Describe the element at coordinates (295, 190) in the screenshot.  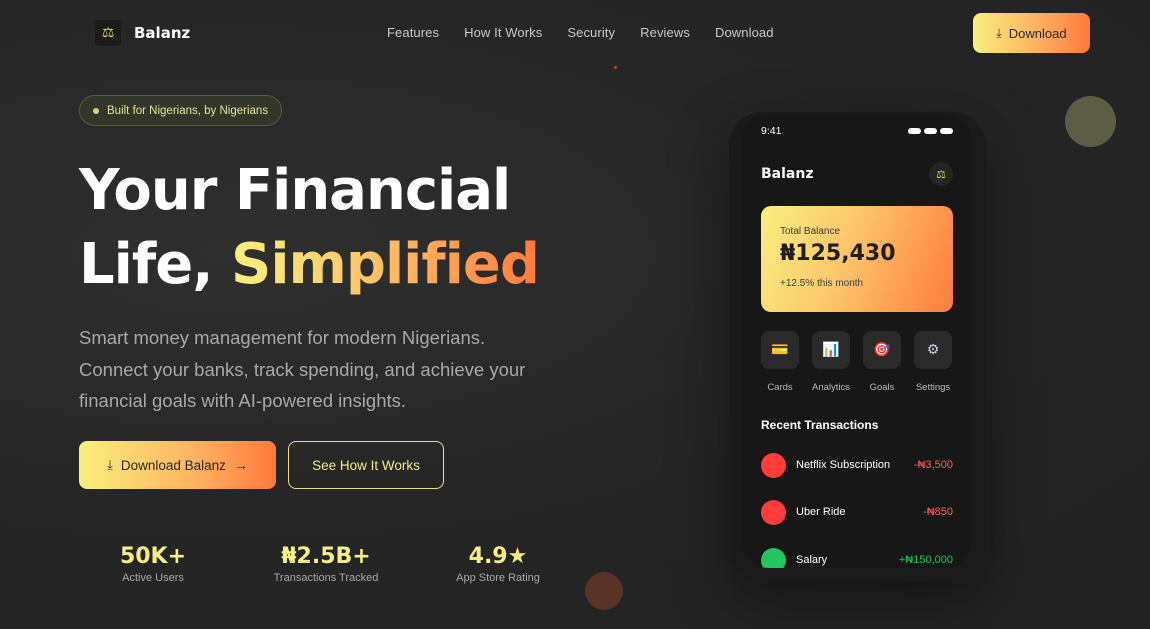
I see `headline-line-1: Your Financial` at that location.